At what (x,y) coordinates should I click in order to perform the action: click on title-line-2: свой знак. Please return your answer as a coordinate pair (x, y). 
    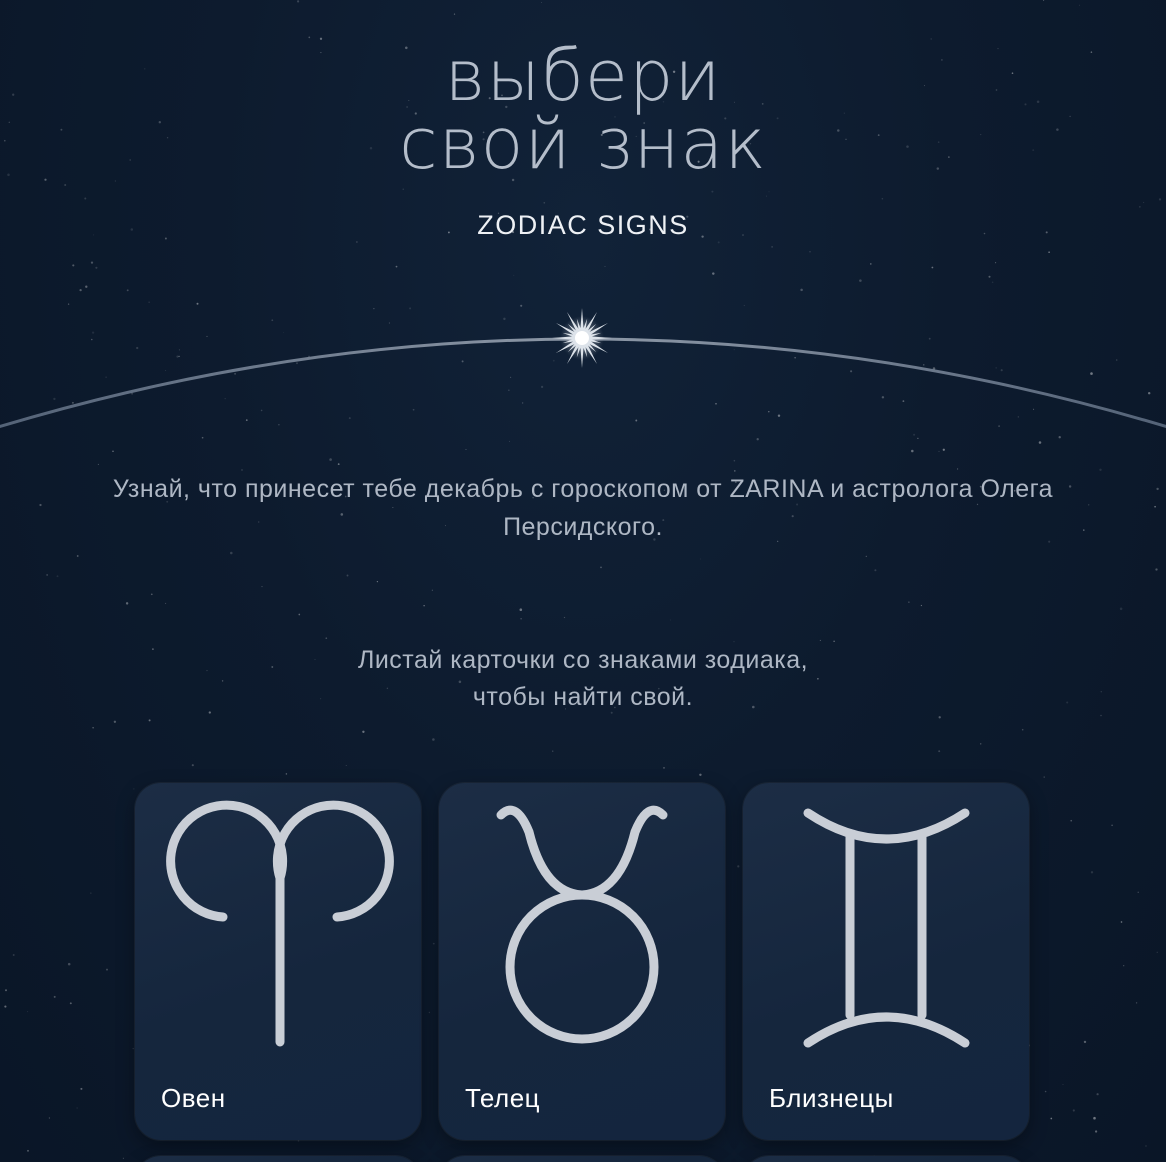
    Looking at the image, I should click on (583, 144).